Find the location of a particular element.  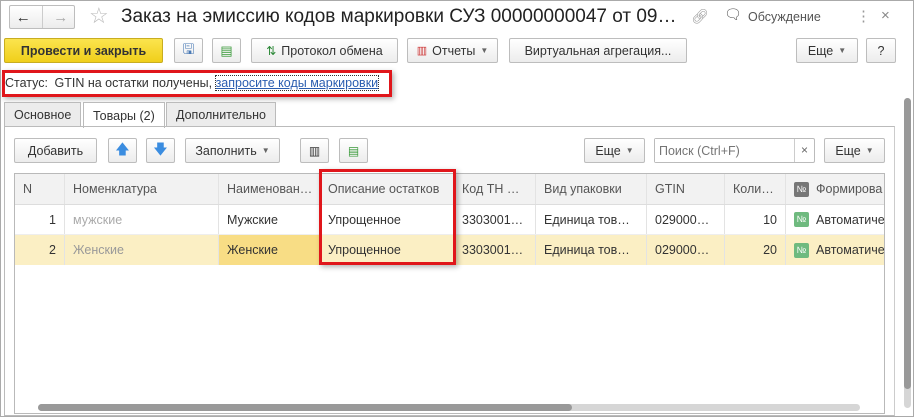

move-down-button: 🡇 is located at coordinates (160, 150).